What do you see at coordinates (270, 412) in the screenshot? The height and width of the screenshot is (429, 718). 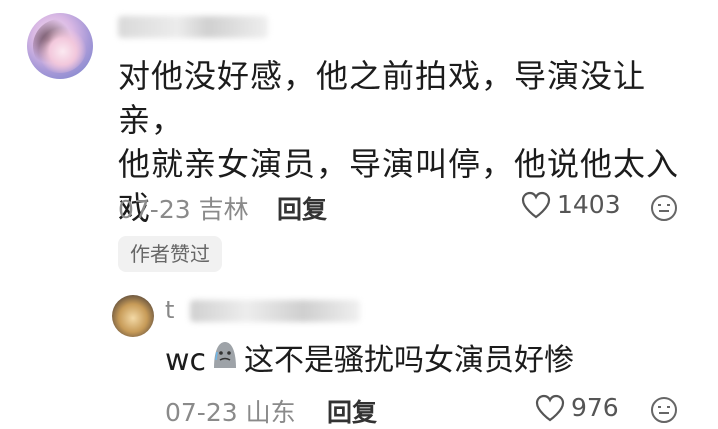 I see `reply-location: 山东` at bounding box center [270, 412].